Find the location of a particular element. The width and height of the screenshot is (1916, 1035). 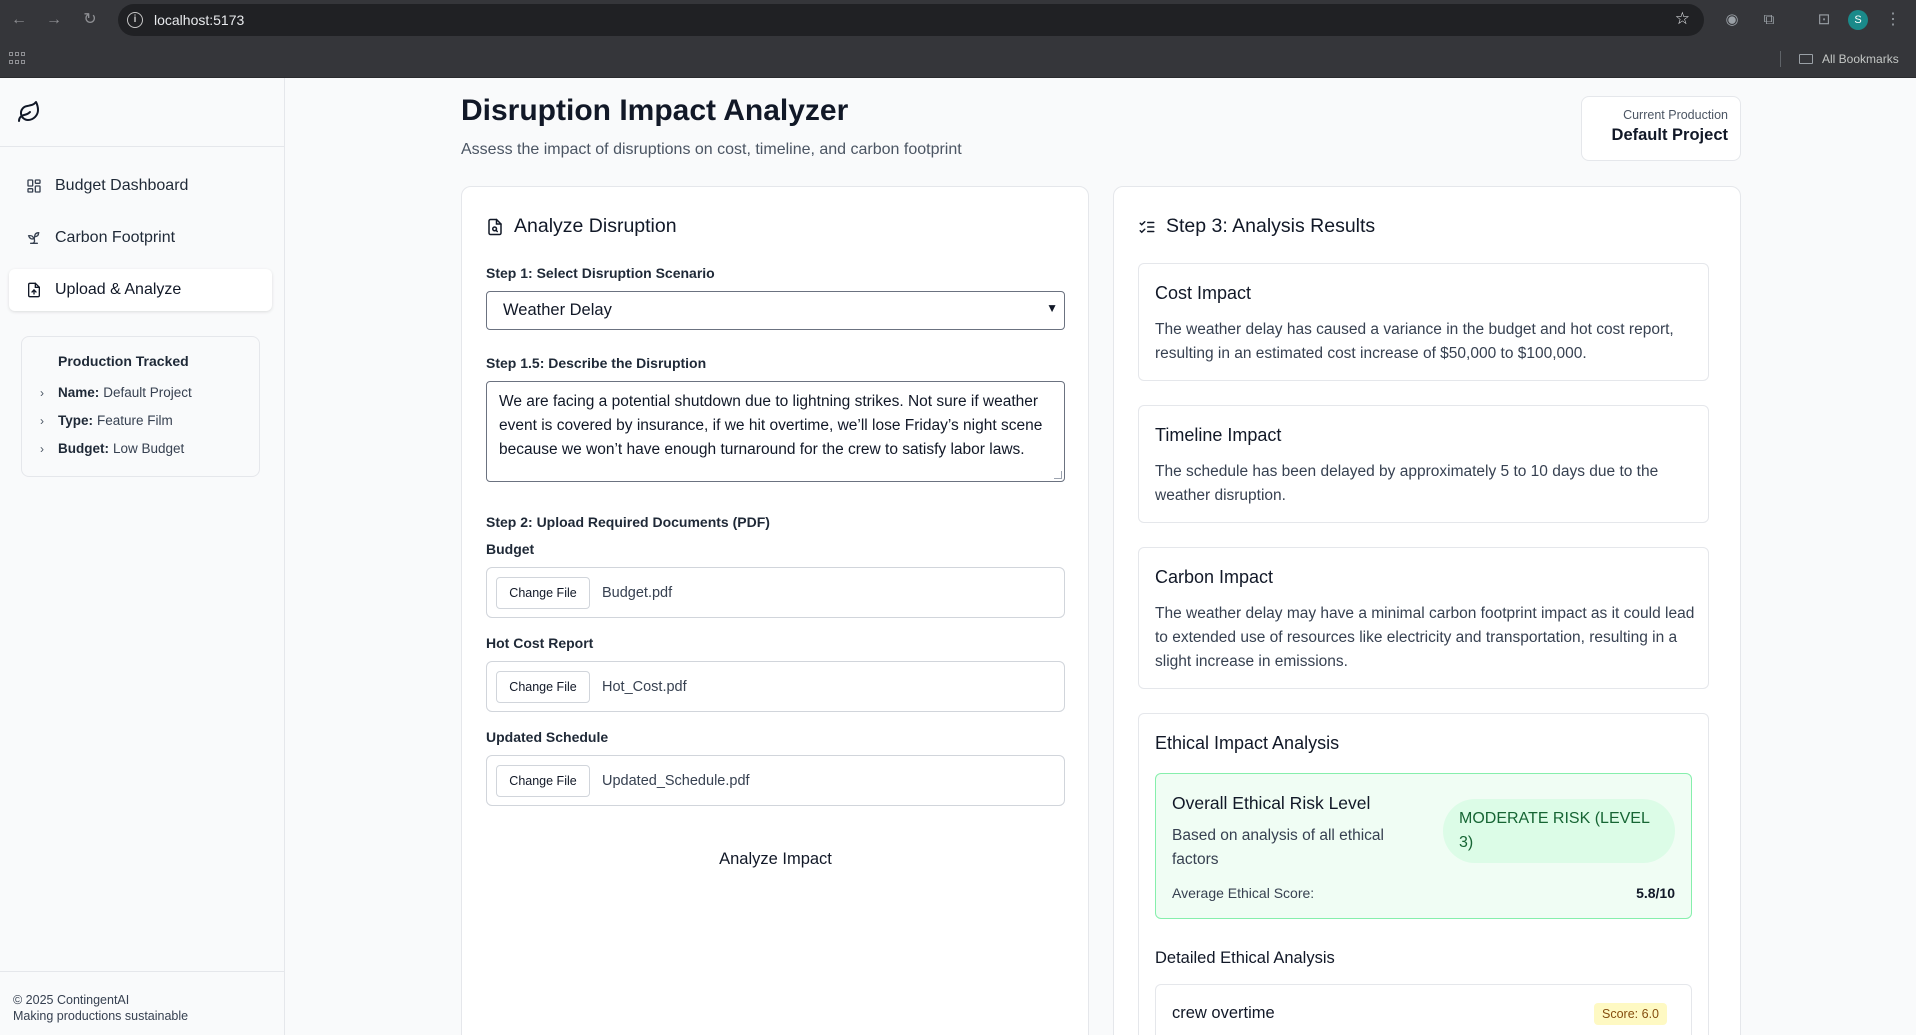

nav-upload-analyze: Upload & Analyze is located at coordinates (140, 290).